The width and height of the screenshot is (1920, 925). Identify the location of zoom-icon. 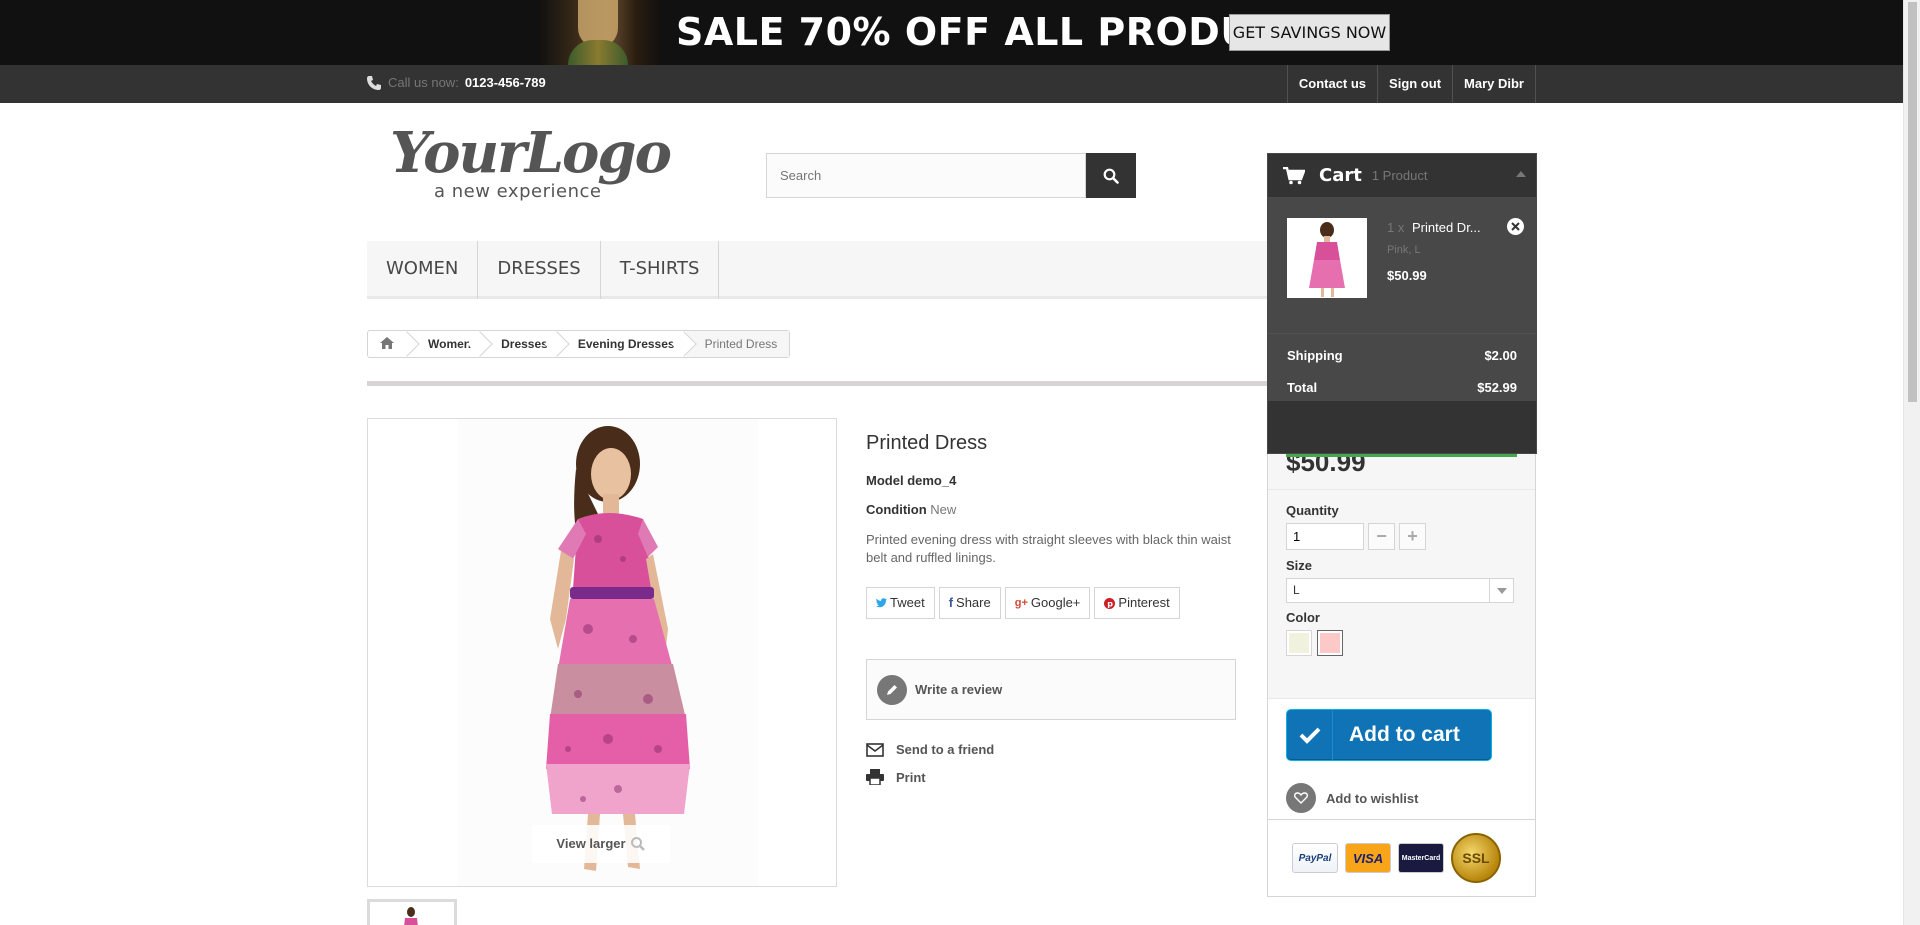
(637, 844).